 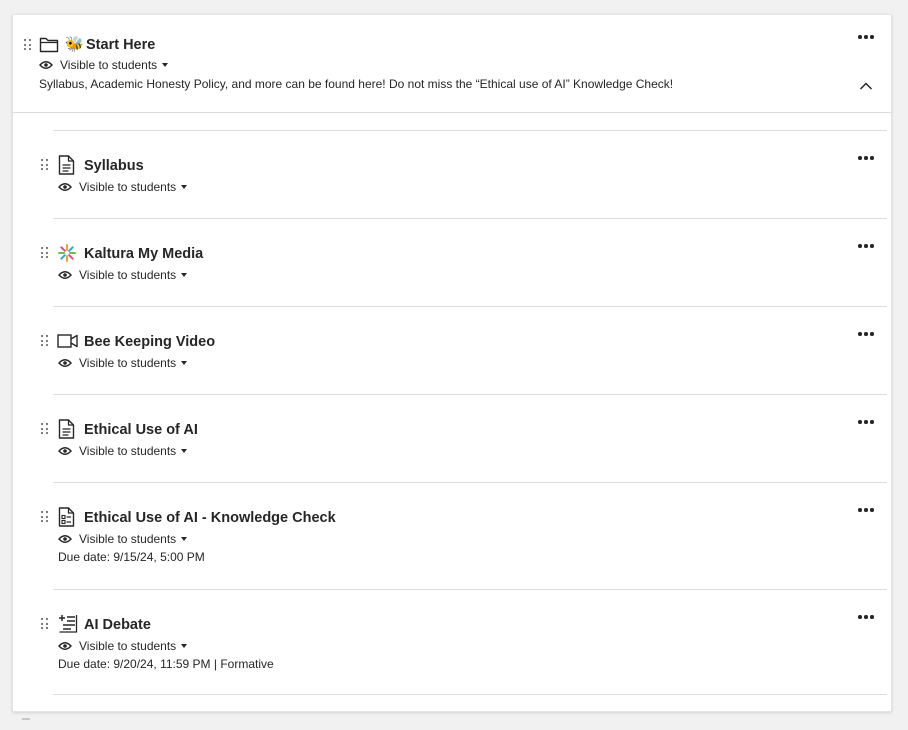 I want to click on folder-icon, so click(x=49, y=45).